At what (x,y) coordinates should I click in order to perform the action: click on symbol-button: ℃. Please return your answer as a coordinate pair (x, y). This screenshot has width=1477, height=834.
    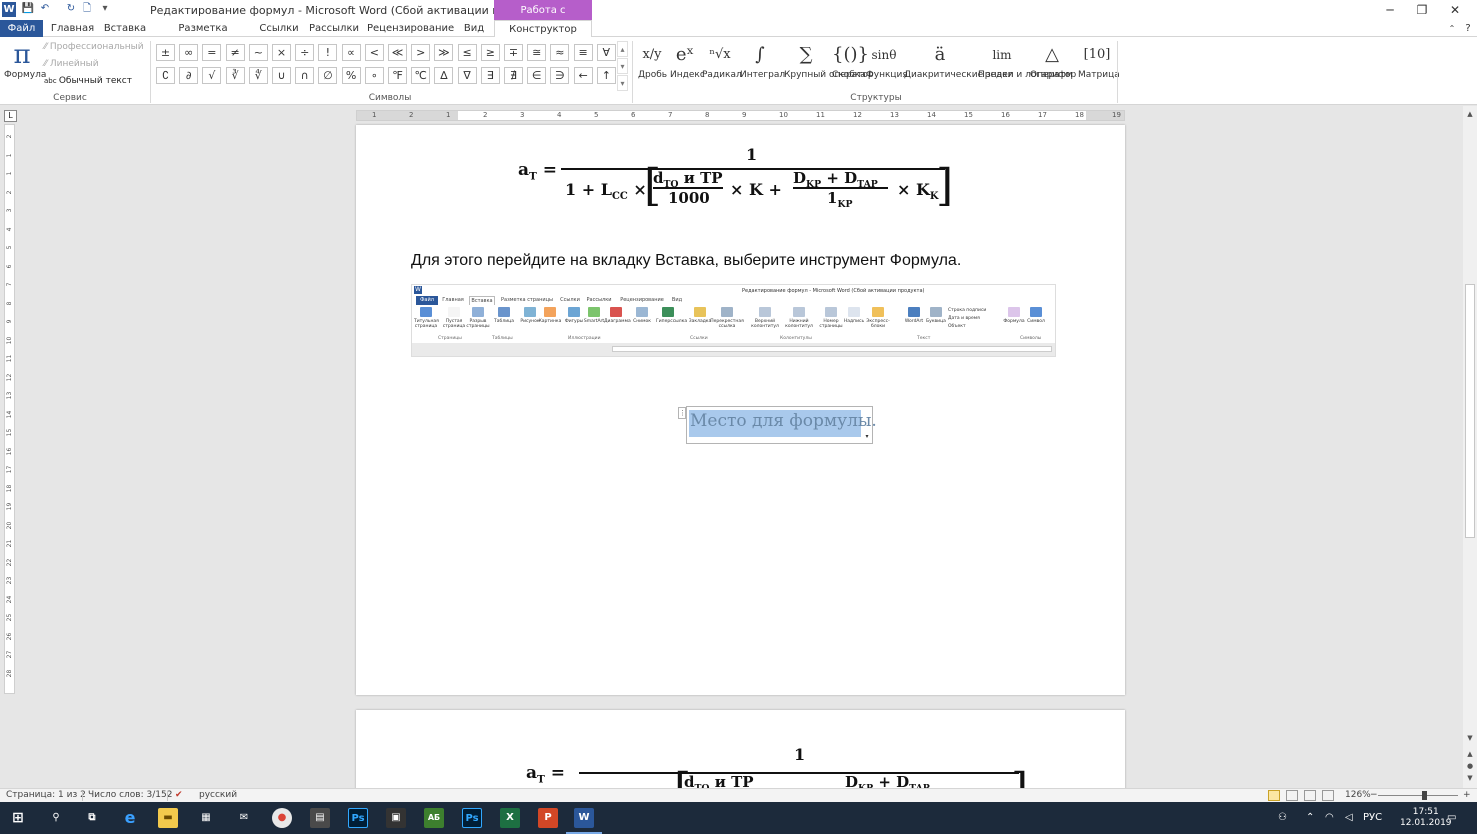
    Looking at the image, I should click on (421, 75).